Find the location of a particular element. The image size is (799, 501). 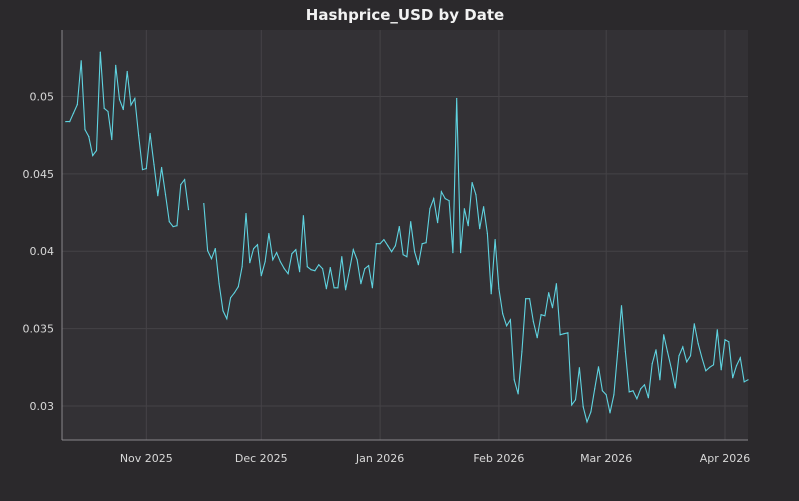

y-tick-label: 0.045 is located at coordinates (39, 174).